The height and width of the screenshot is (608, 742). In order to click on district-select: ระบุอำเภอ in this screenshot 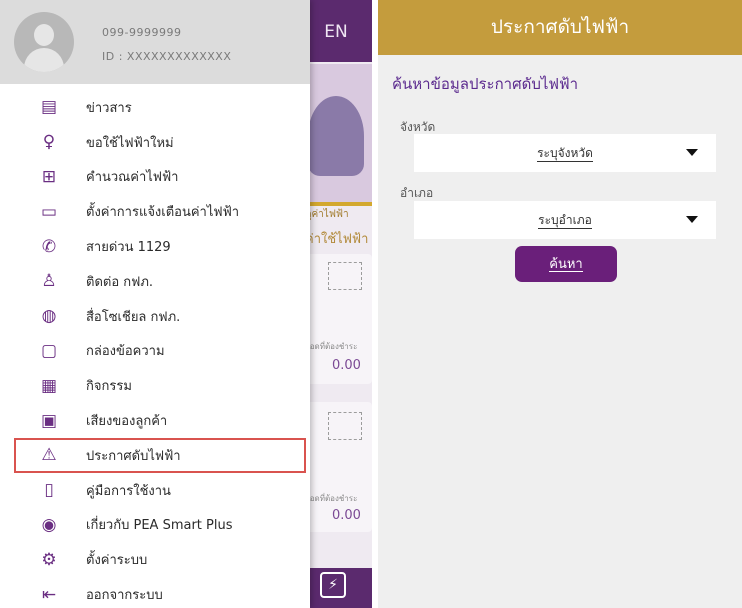, I will do `click(565, 220)`.